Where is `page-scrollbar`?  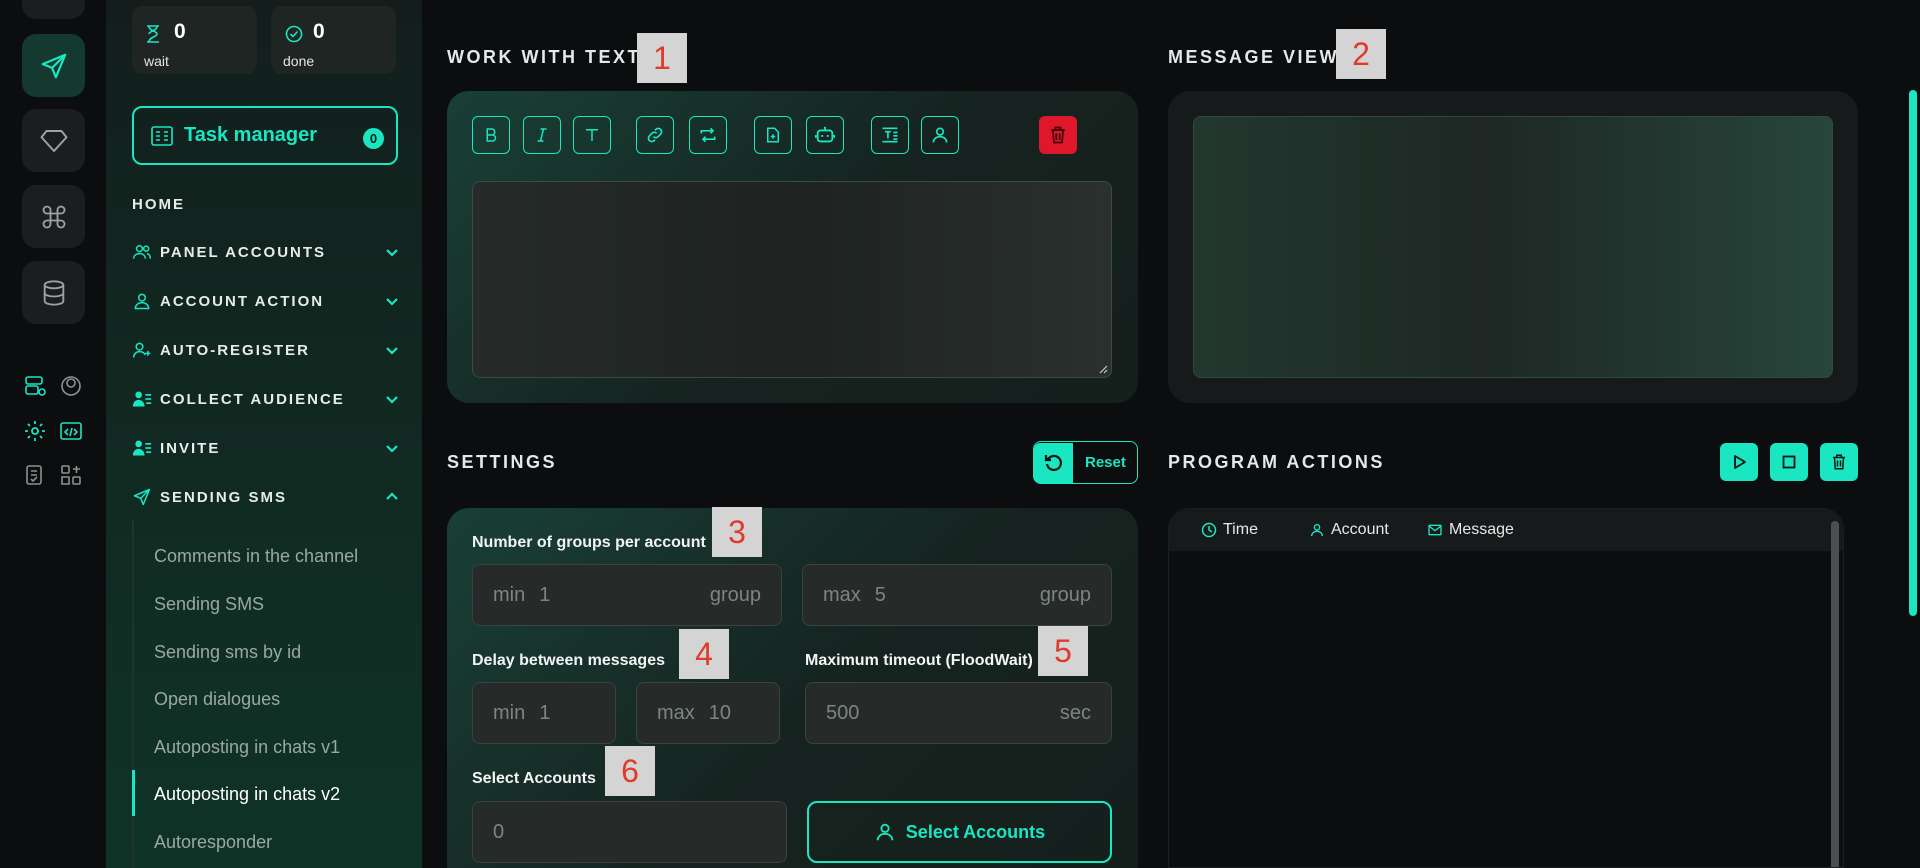
page-scrollbar is located at coordinates (1913, 353).